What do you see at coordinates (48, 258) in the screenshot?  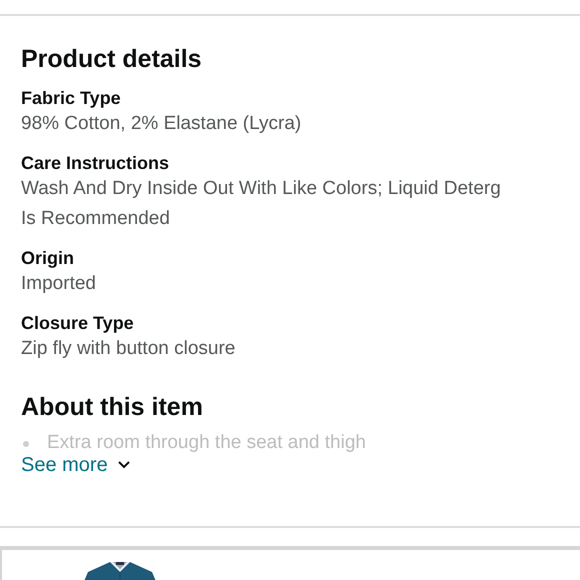 I see `attribute-label: Origin` at bounding box center [48, 258].